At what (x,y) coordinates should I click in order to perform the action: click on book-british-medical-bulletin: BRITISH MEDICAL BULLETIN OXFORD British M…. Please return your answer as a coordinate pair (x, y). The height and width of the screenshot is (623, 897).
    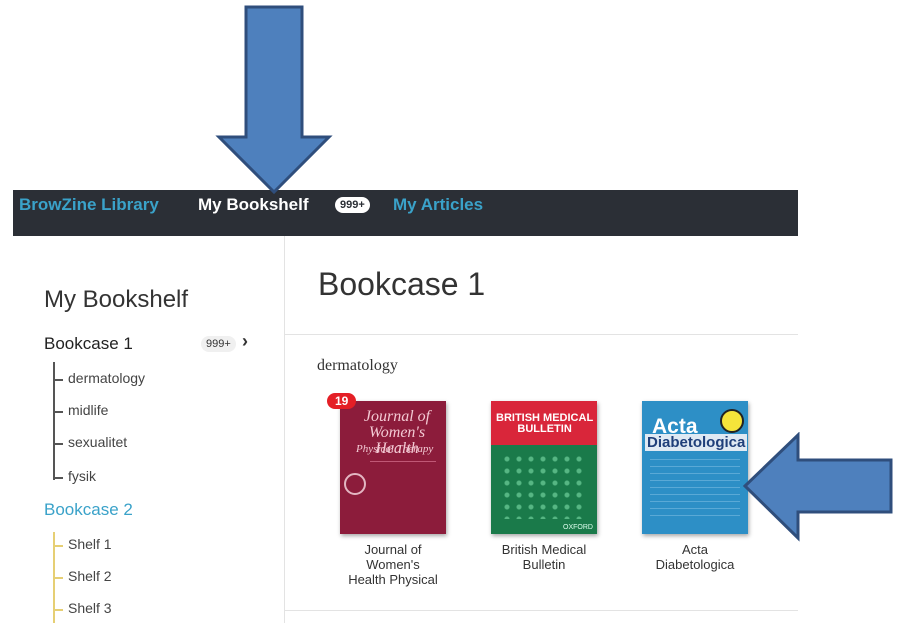
    Looking at the image, I should click on (544, 486).